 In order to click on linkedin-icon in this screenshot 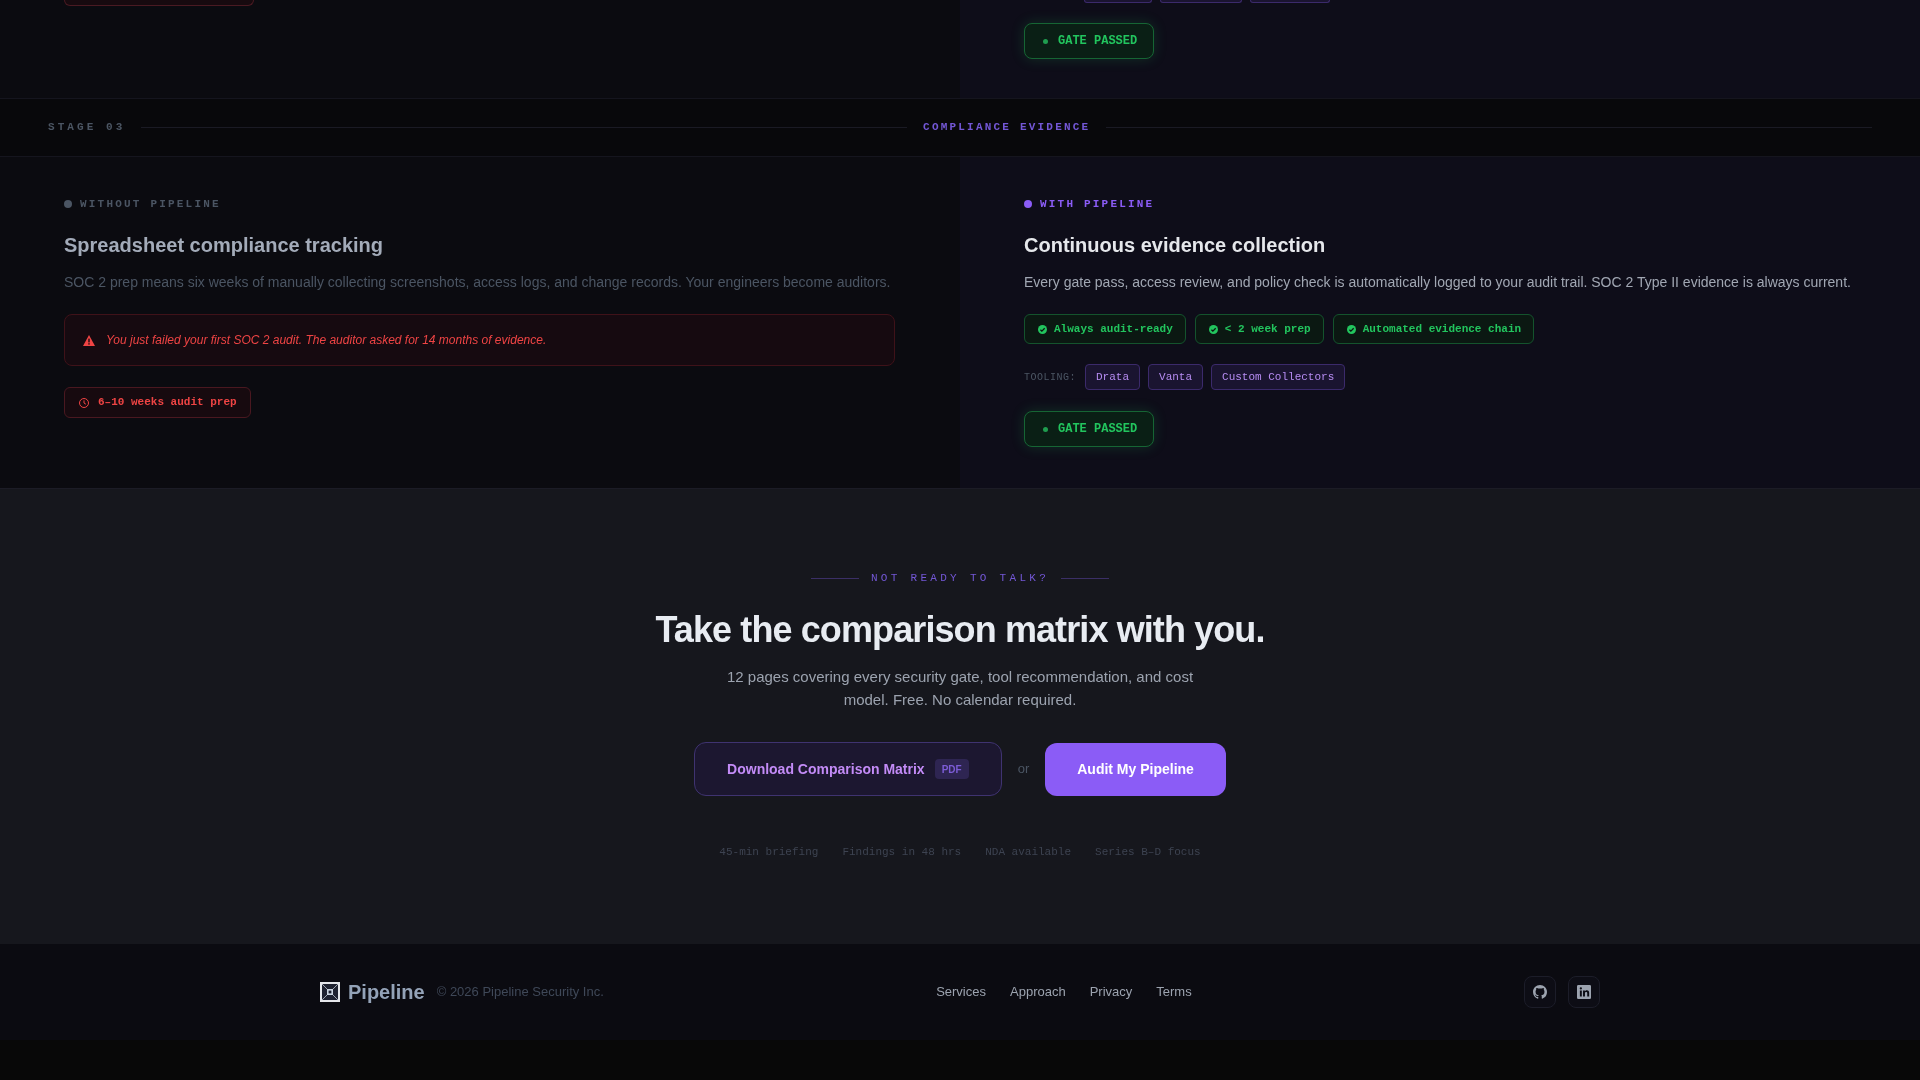, I will do `click(1584, 992)`.